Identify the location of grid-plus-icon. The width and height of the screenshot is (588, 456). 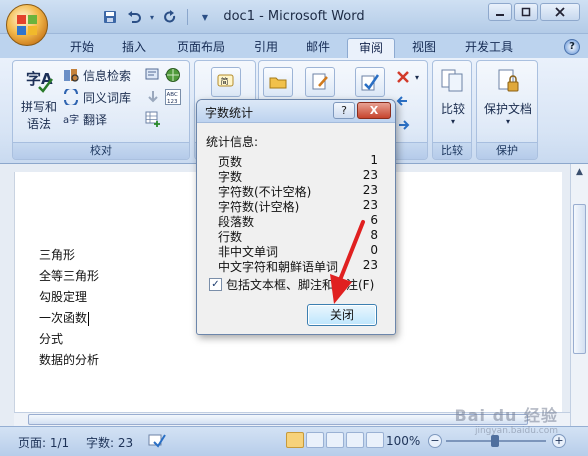
(152, 119).